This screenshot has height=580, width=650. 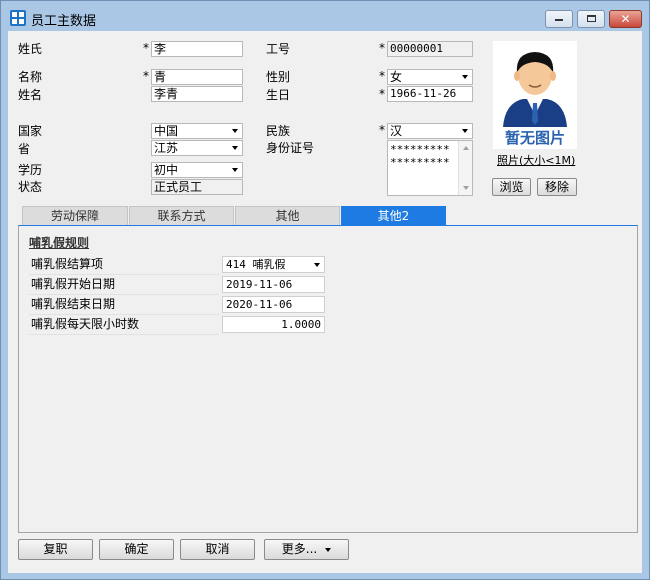 I want to click on window-title: 员工主数据, so click(x=64, y=21).